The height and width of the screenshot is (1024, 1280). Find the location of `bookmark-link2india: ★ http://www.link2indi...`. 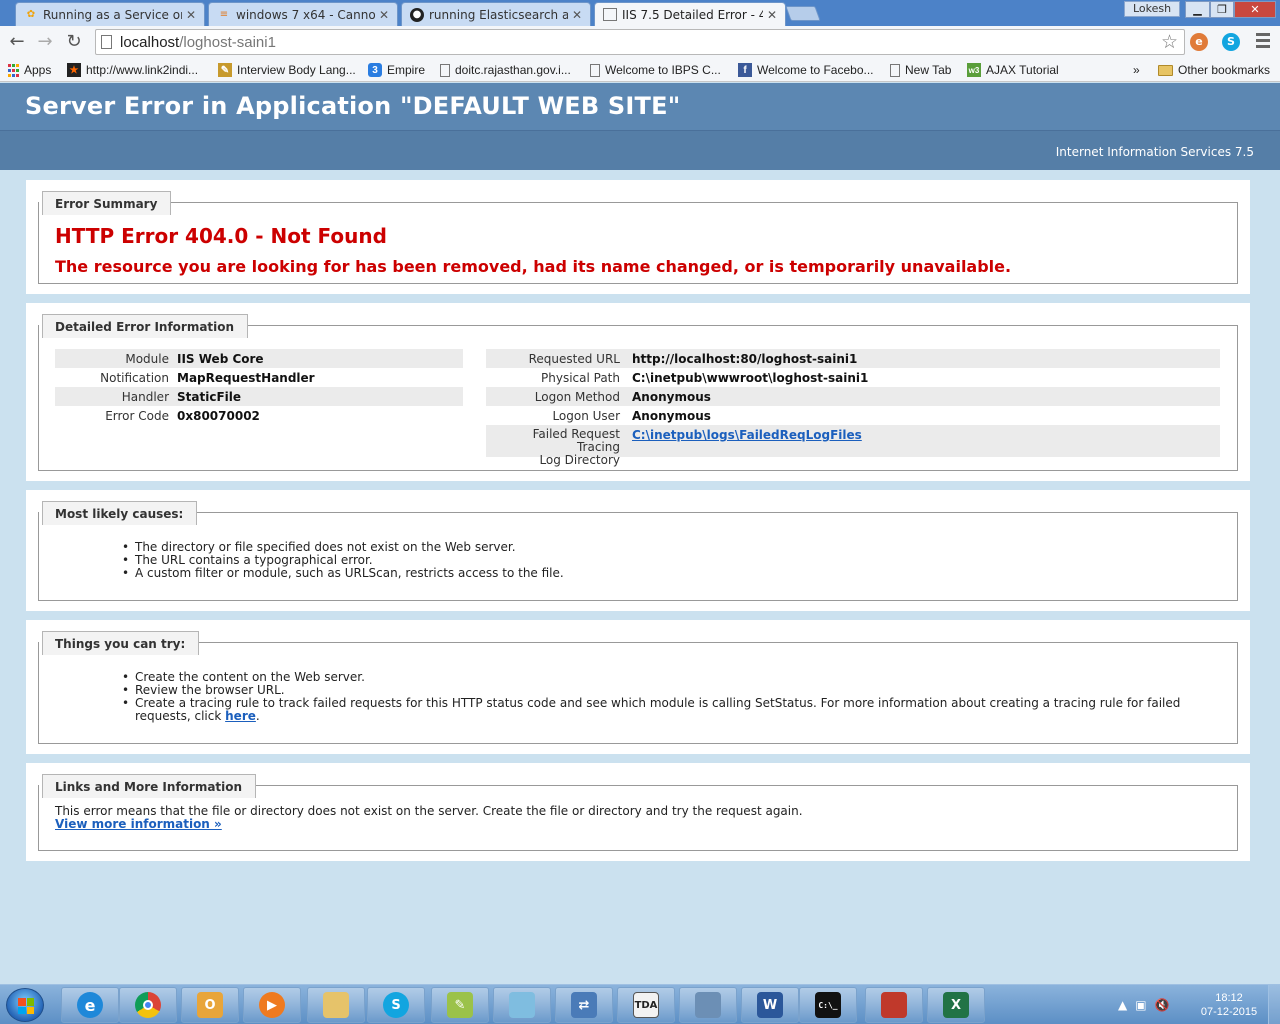

bookmark-link2india: ★ http://www.link2indi... is located at coordinates (132, 70).